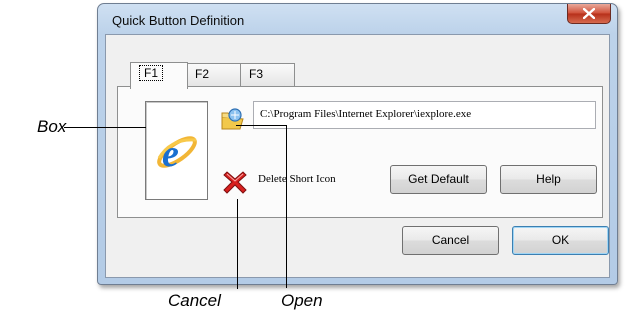 This screenshot has width=627, height=318. I want to click on tab-f3: F3, so click(267, 75).